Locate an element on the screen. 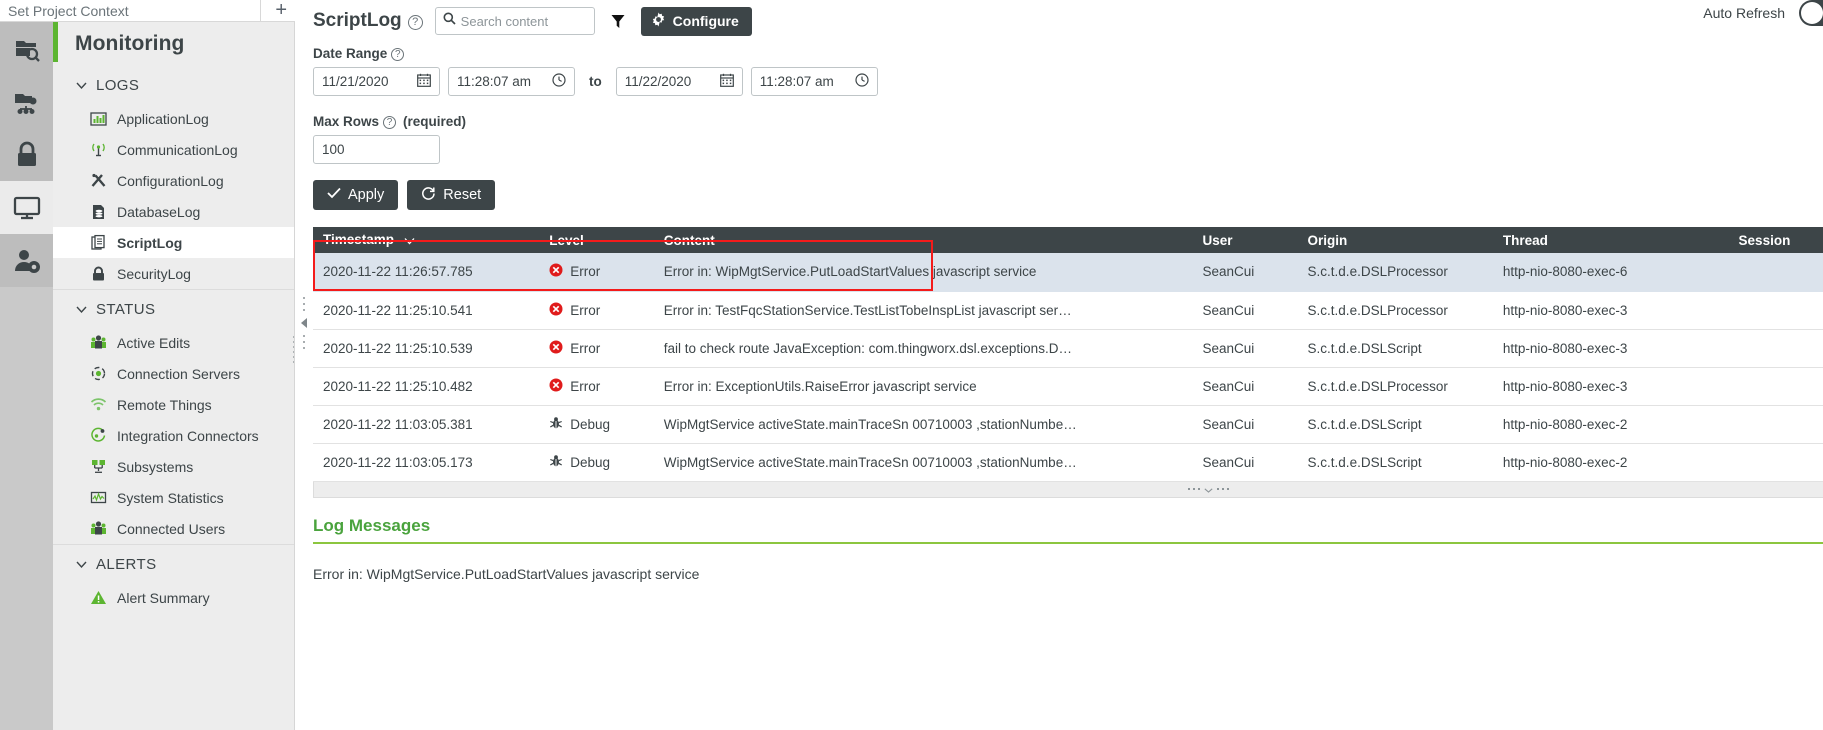 This screenshot has width=1823, height=730. project-context-bar: Set Project Context + is located at coordinates (147, 11).